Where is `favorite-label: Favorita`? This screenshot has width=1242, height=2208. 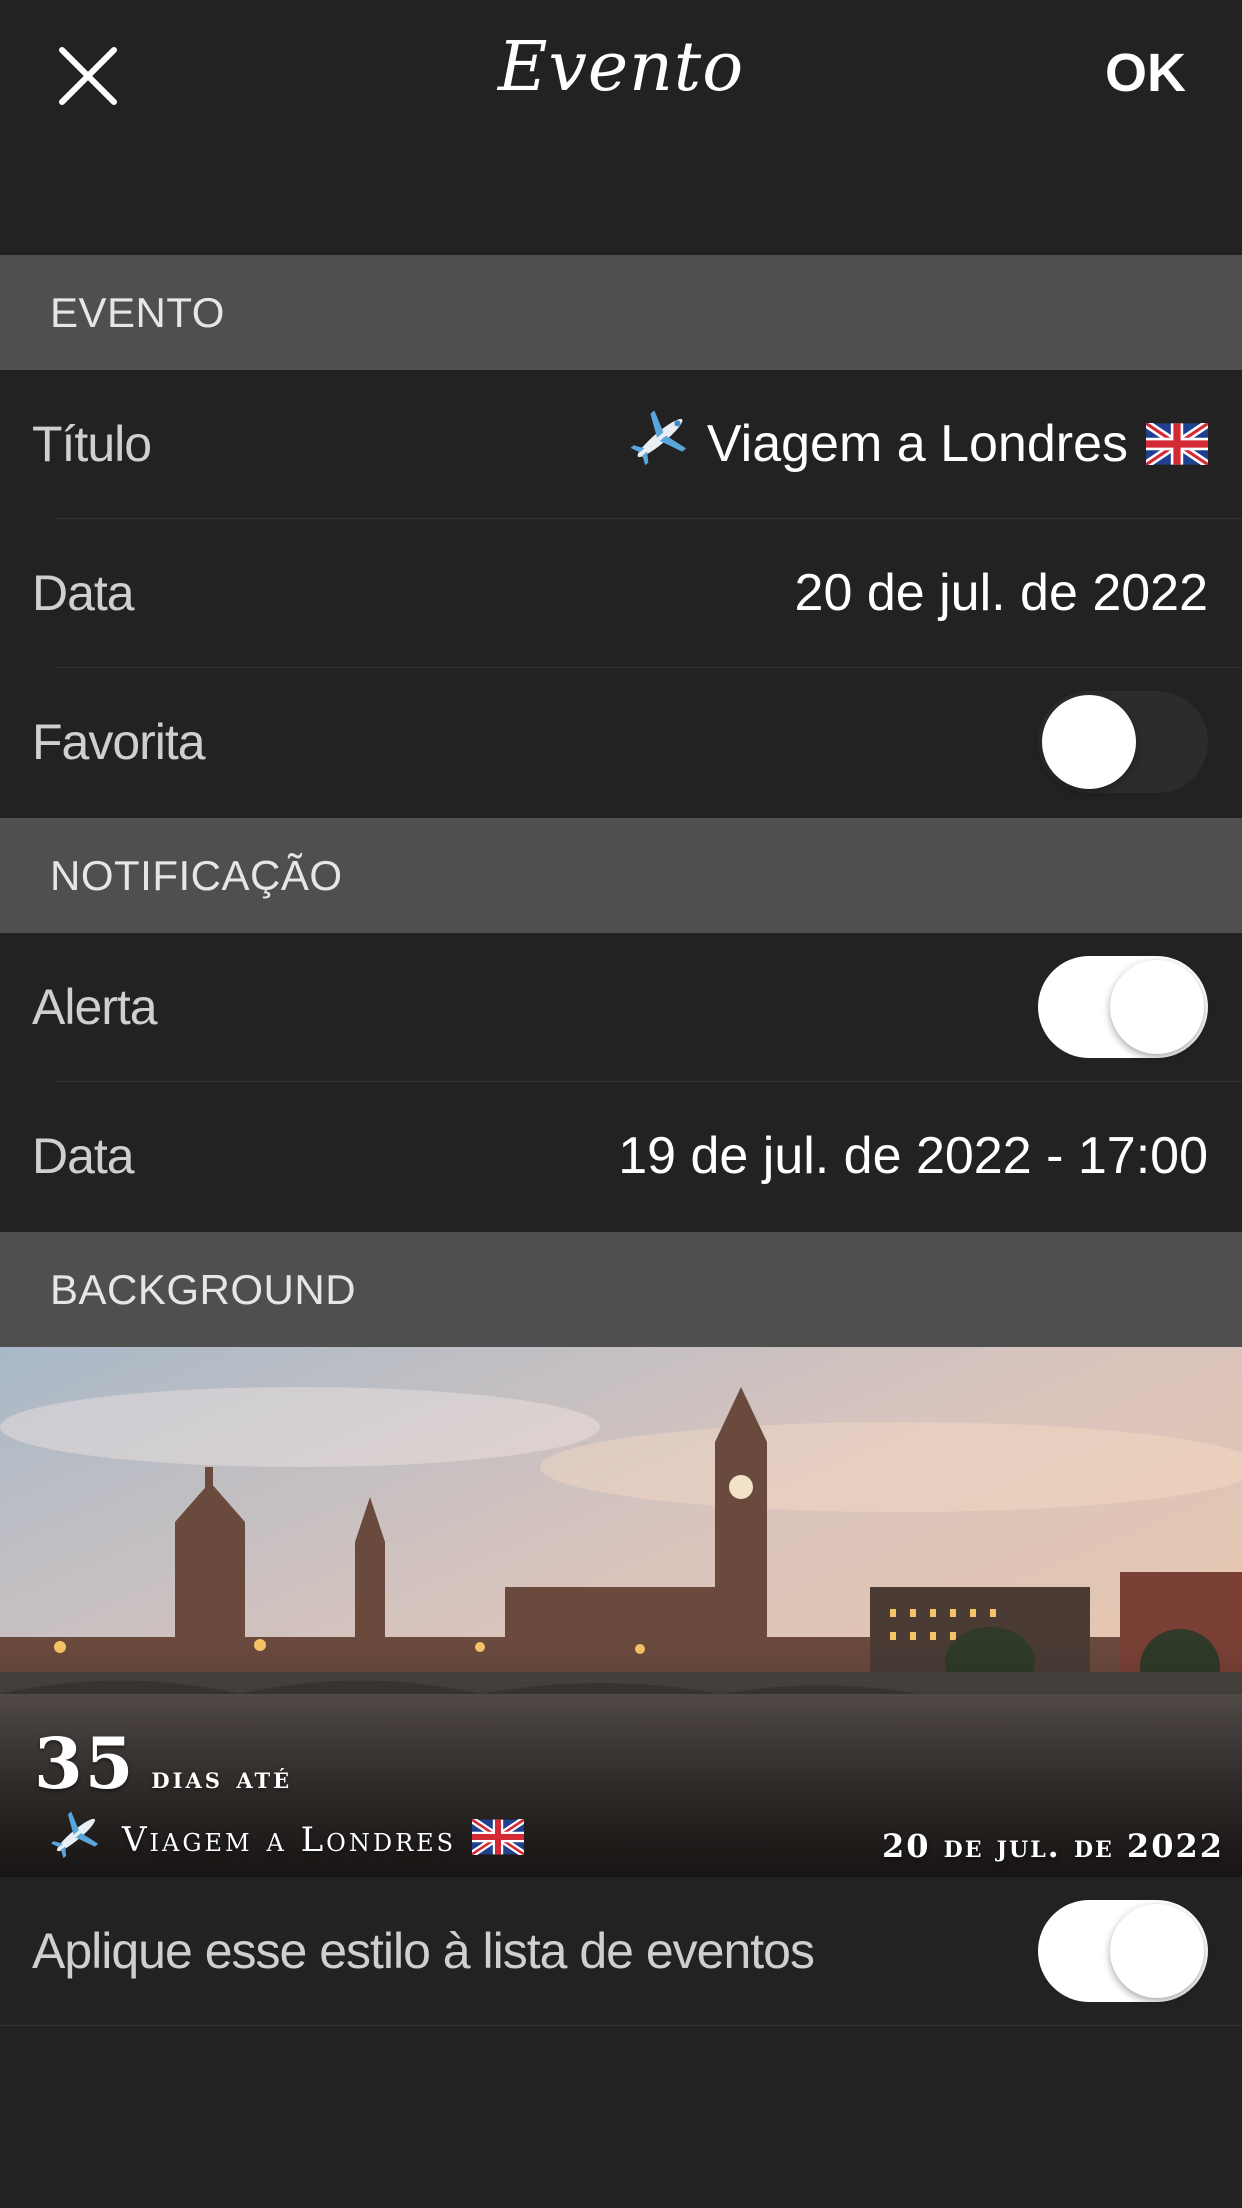 favorite-label: Favorita is located at coordinates (119, 742).